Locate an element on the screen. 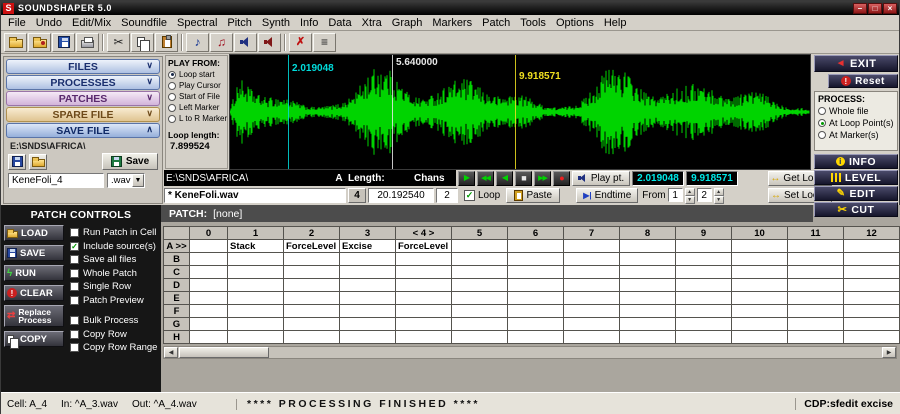  patch-cell-A1: Stack is located at coordinates (255, 246).